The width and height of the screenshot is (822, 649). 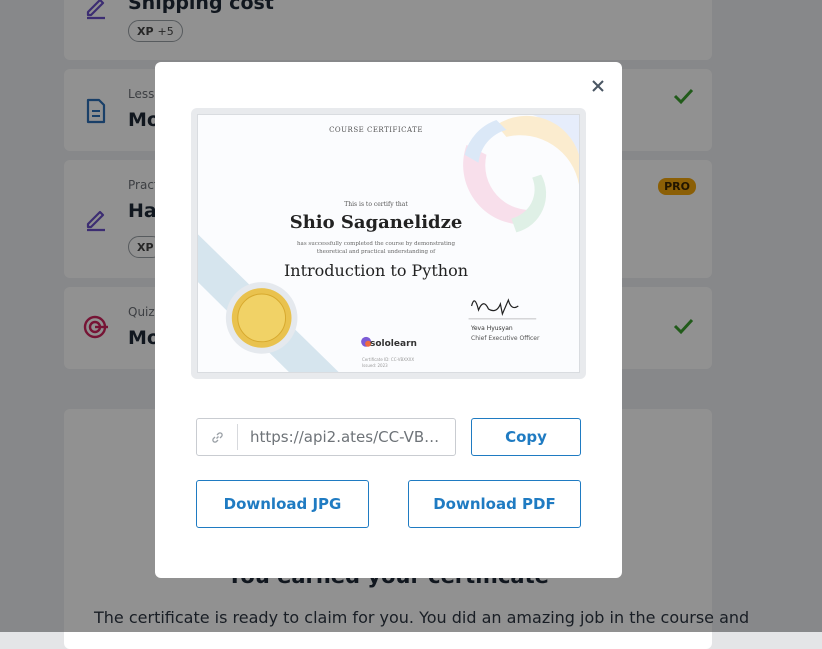 I want to click on download-jpg-button: Download JPG, so click(x=282, y=504).